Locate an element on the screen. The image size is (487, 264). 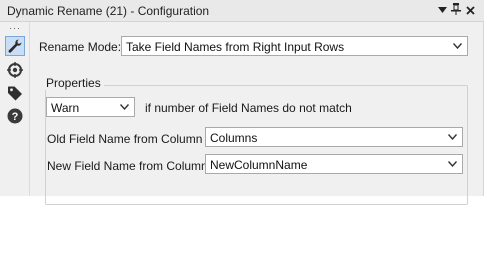
tool-strip: ··· ? is located at coordinates (15, 109).